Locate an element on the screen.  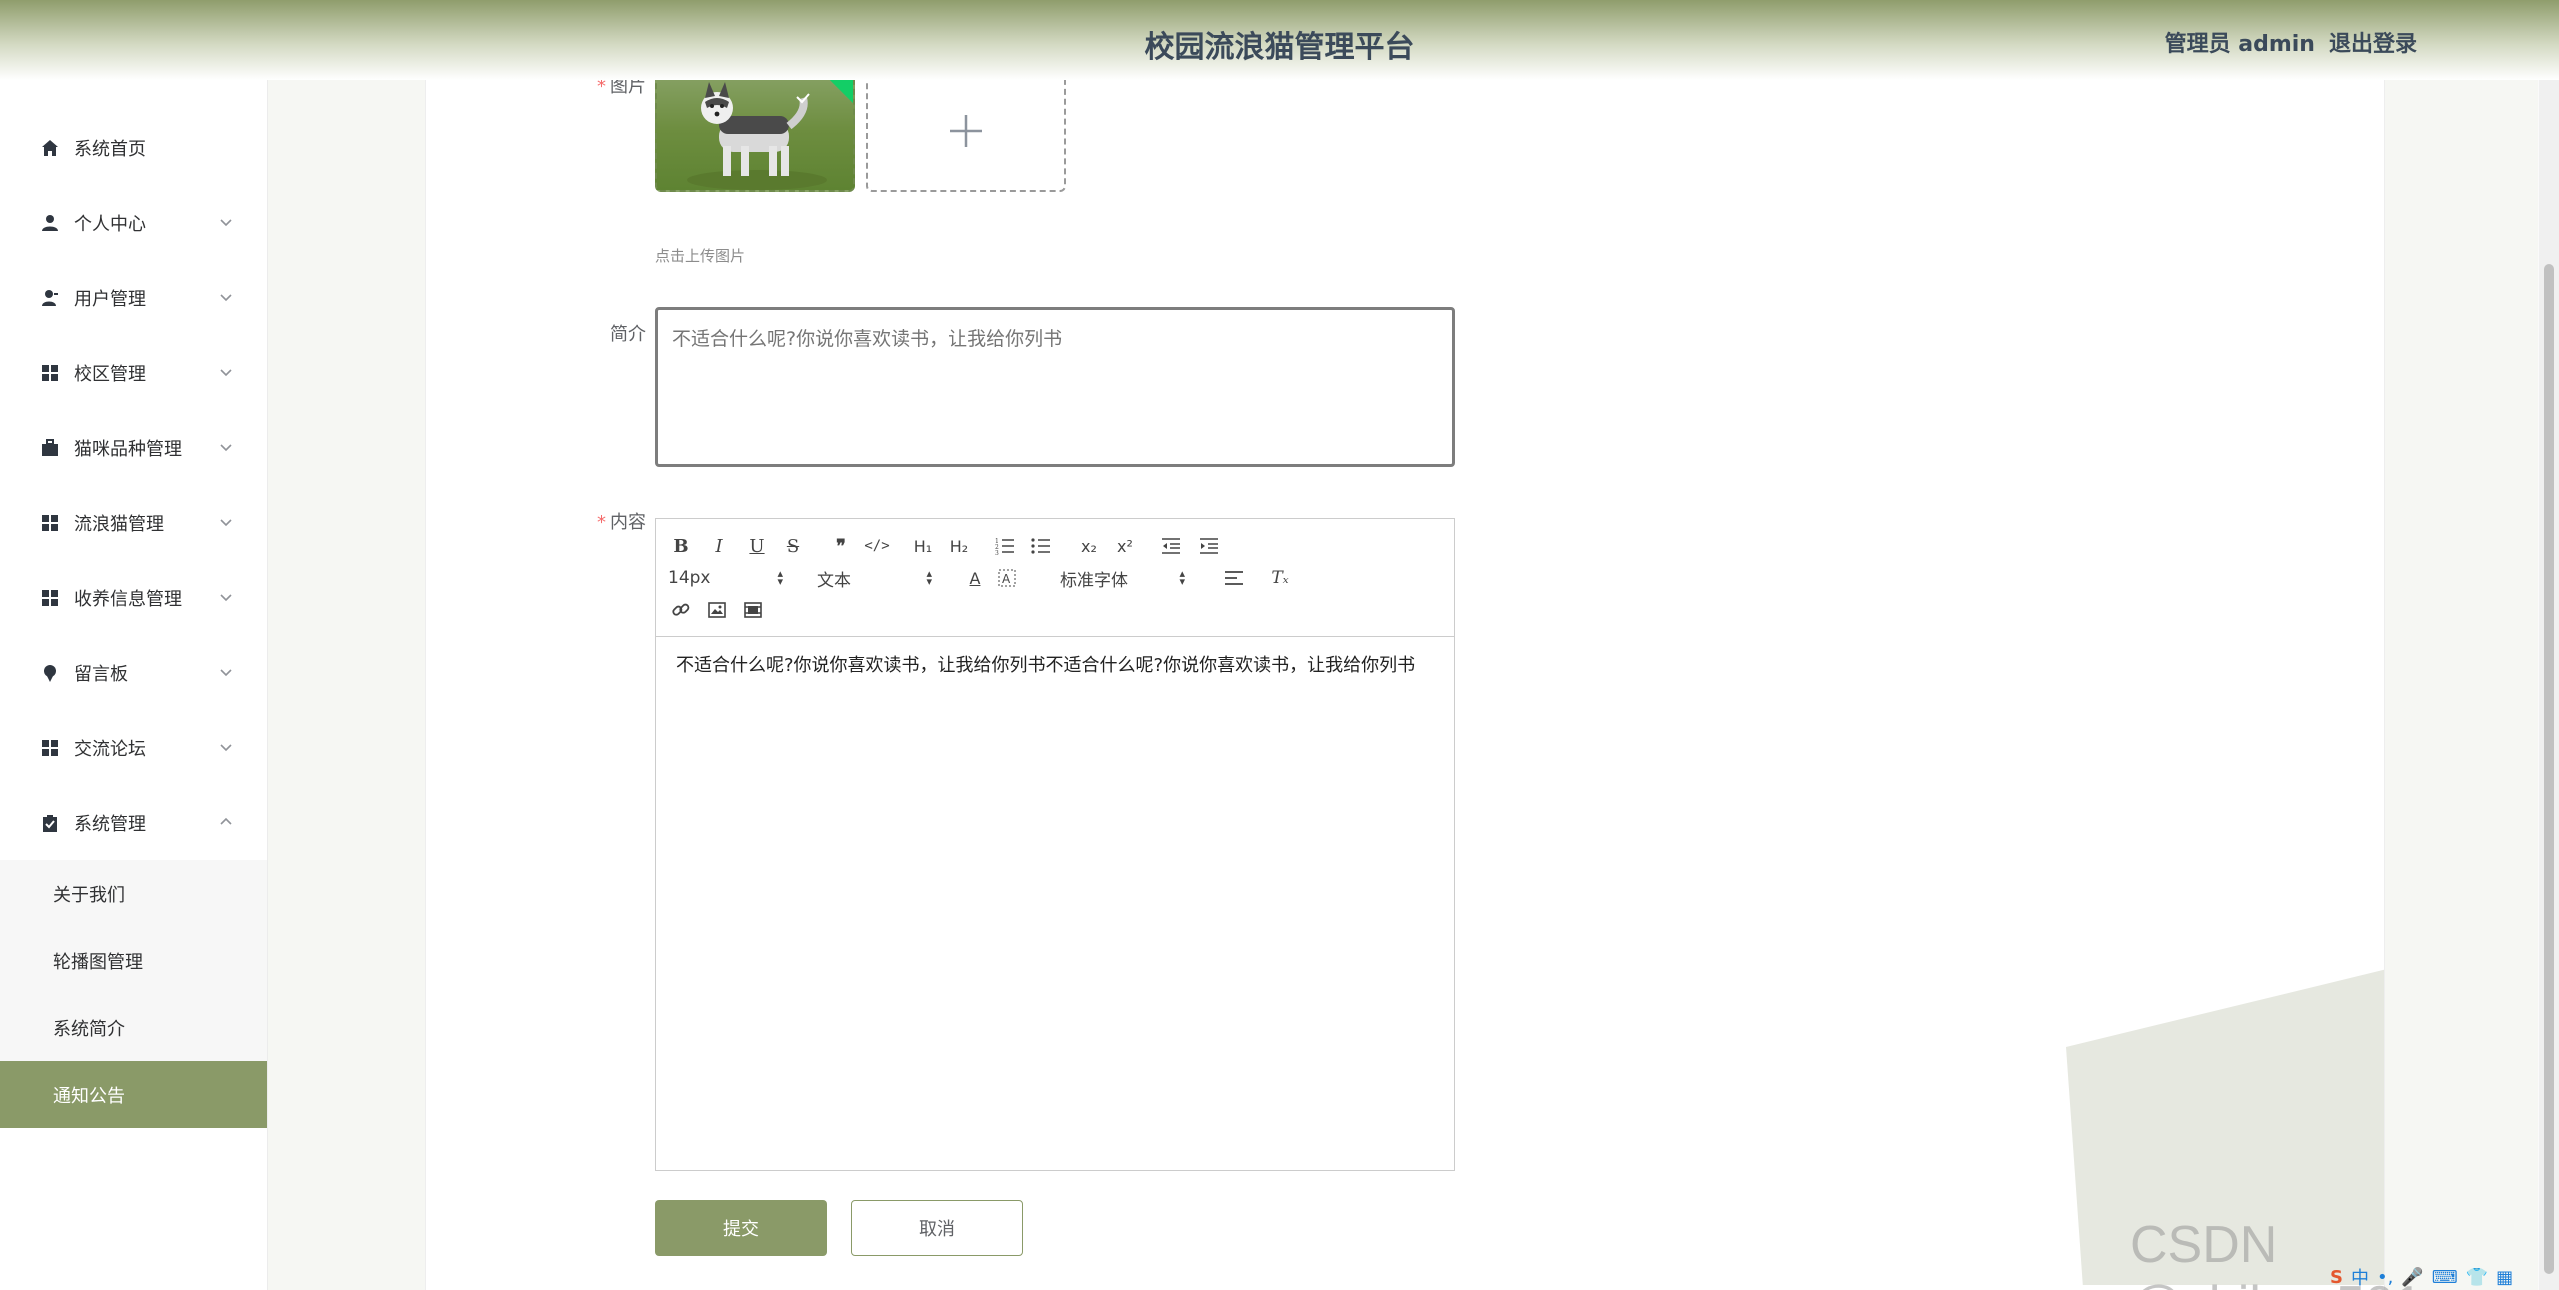
sidebar-item-cat-breeds: 猫咪品种管理 is located at coordinates (133, 447).